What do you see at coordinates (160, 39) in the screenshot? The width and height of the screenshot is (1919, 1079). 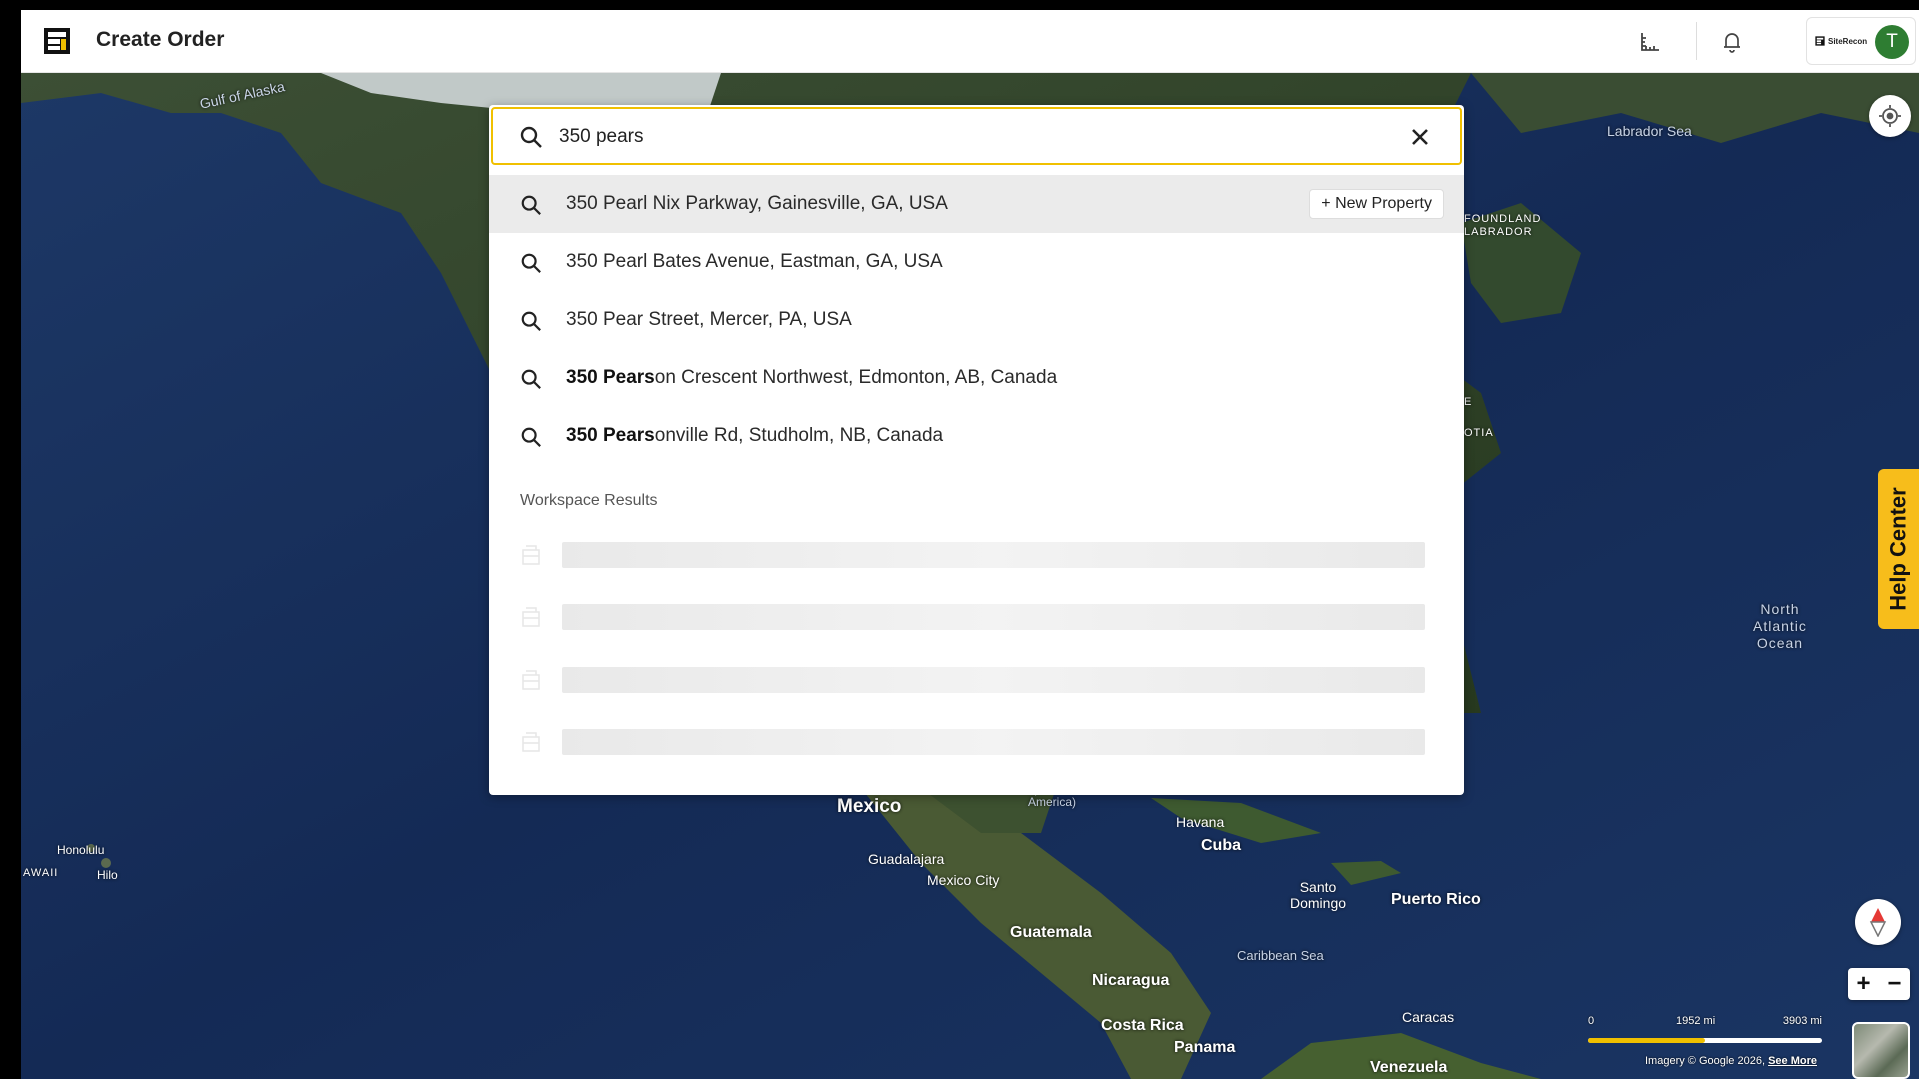 I see `page-title: Create Order` at bounding box center [160, 39].